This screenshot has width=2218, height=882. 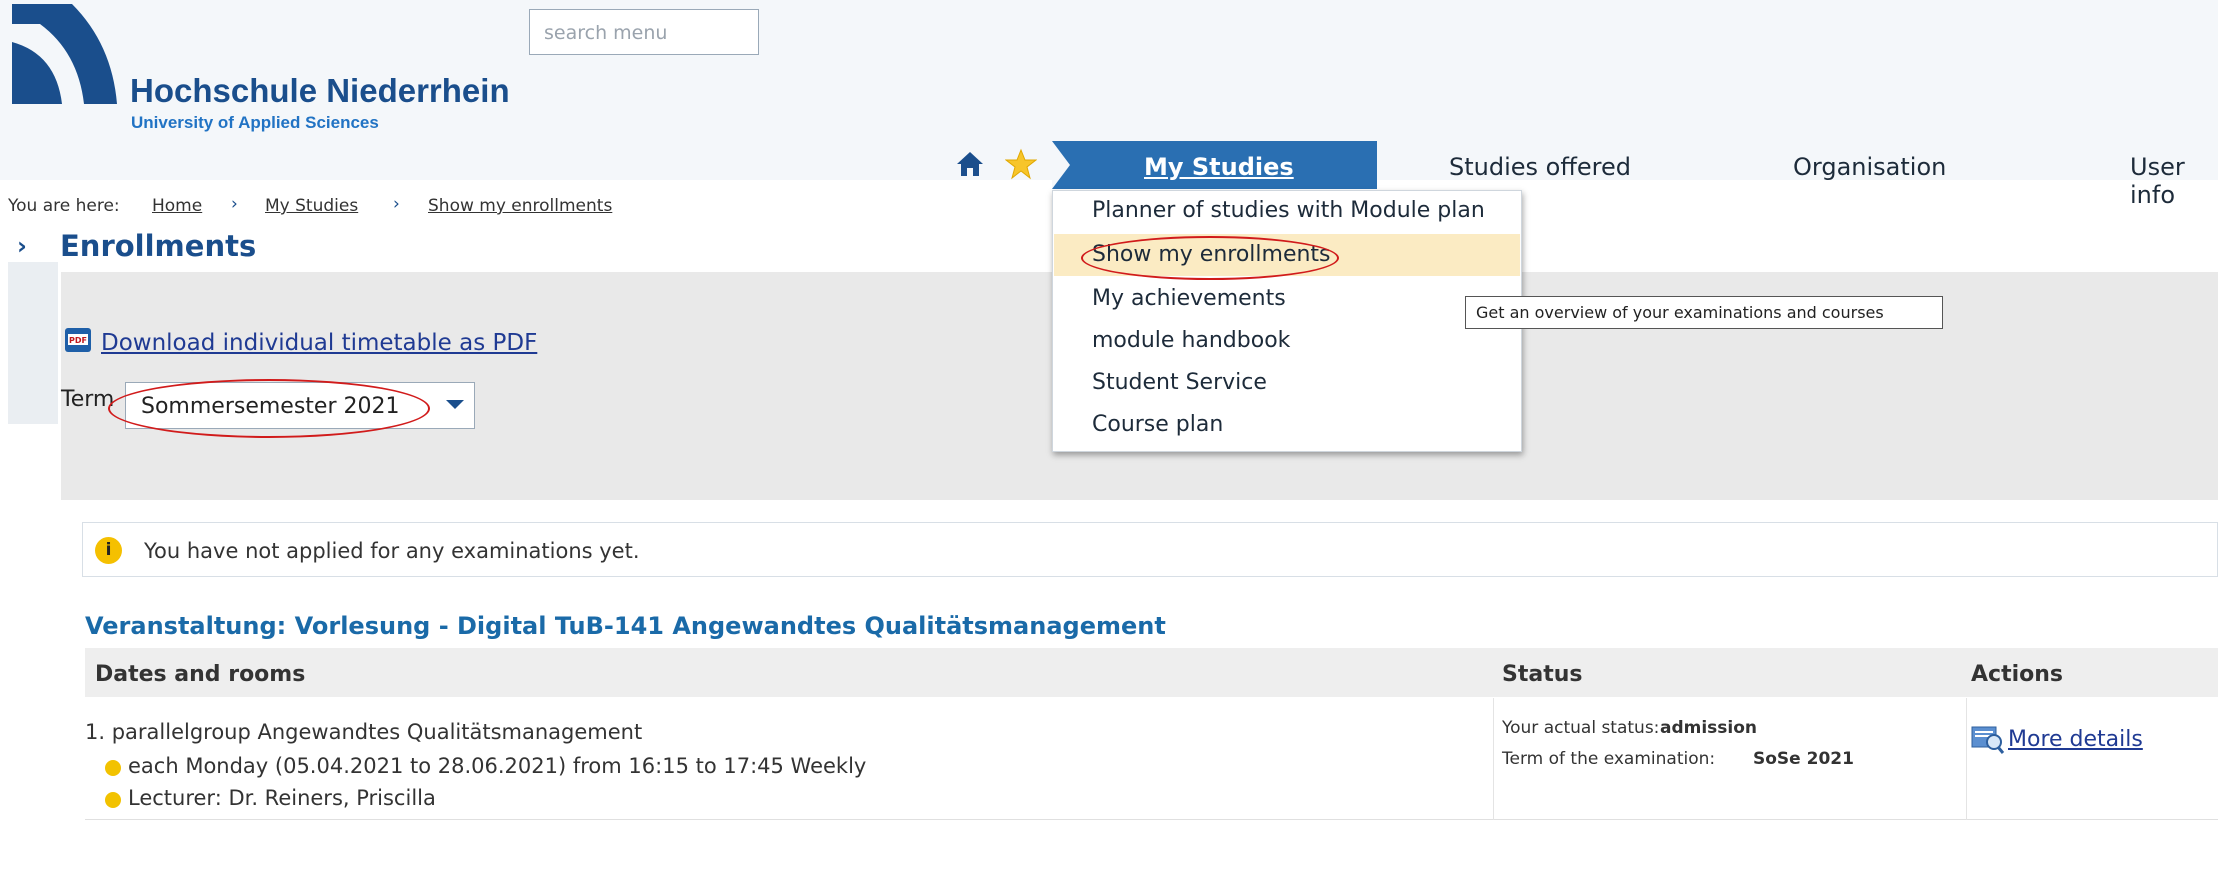 What do you see at coordinates (255, 122) in the screenshot?
I see `brand-subtitle: University of Applied Sciences` at bounding box center [255, 122].